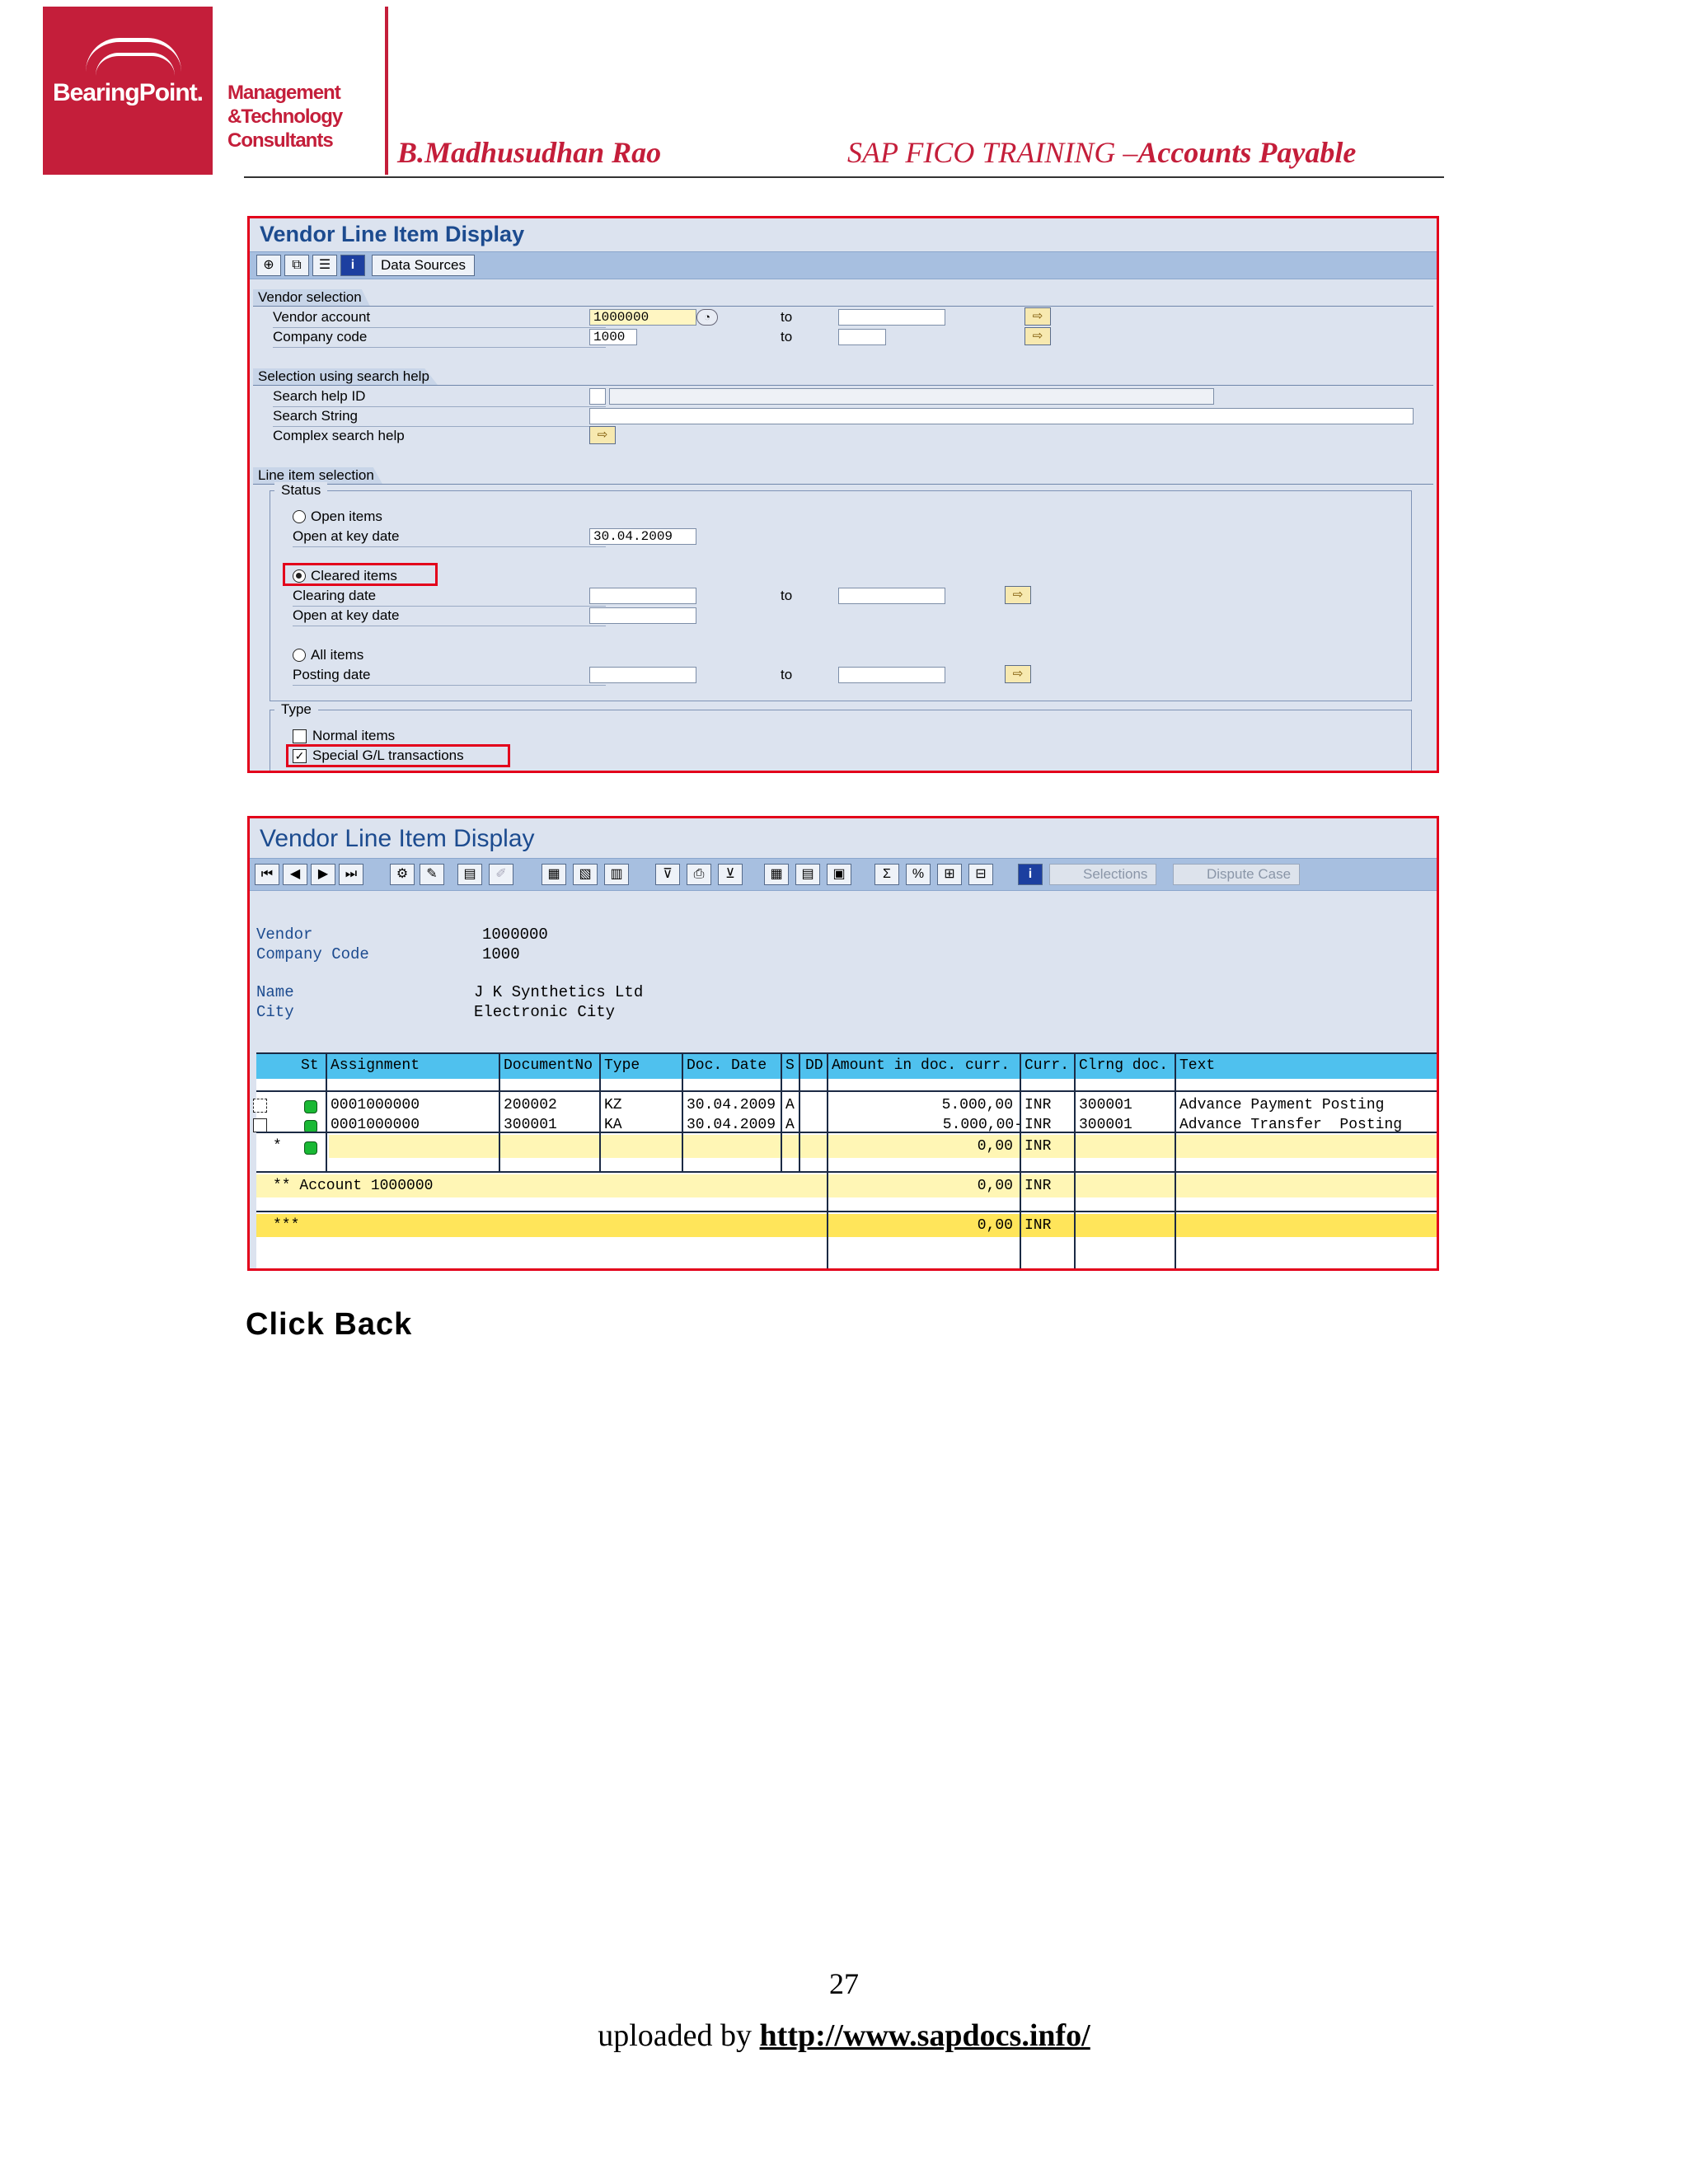 The image size is (1688, 2184). Describe the element at coordinates (679, 2035) in the screenshot. I see `upload-credit-text: uploaded by` at that location.